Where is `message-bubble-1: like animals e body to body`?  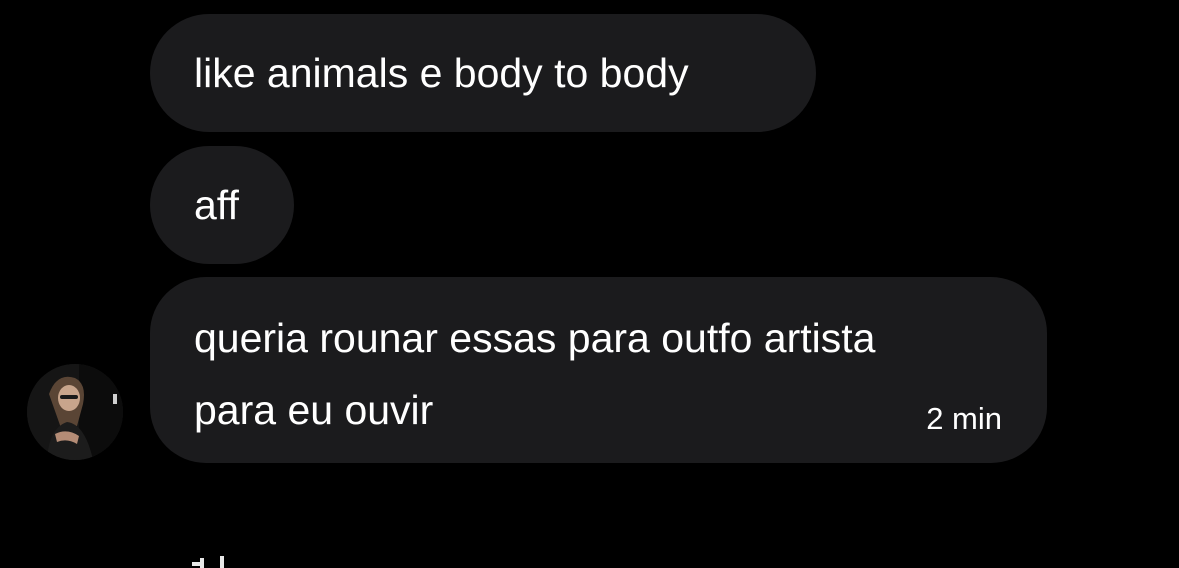 message-bubble-1: like animals e body to body is located at coordinates (483, 73).